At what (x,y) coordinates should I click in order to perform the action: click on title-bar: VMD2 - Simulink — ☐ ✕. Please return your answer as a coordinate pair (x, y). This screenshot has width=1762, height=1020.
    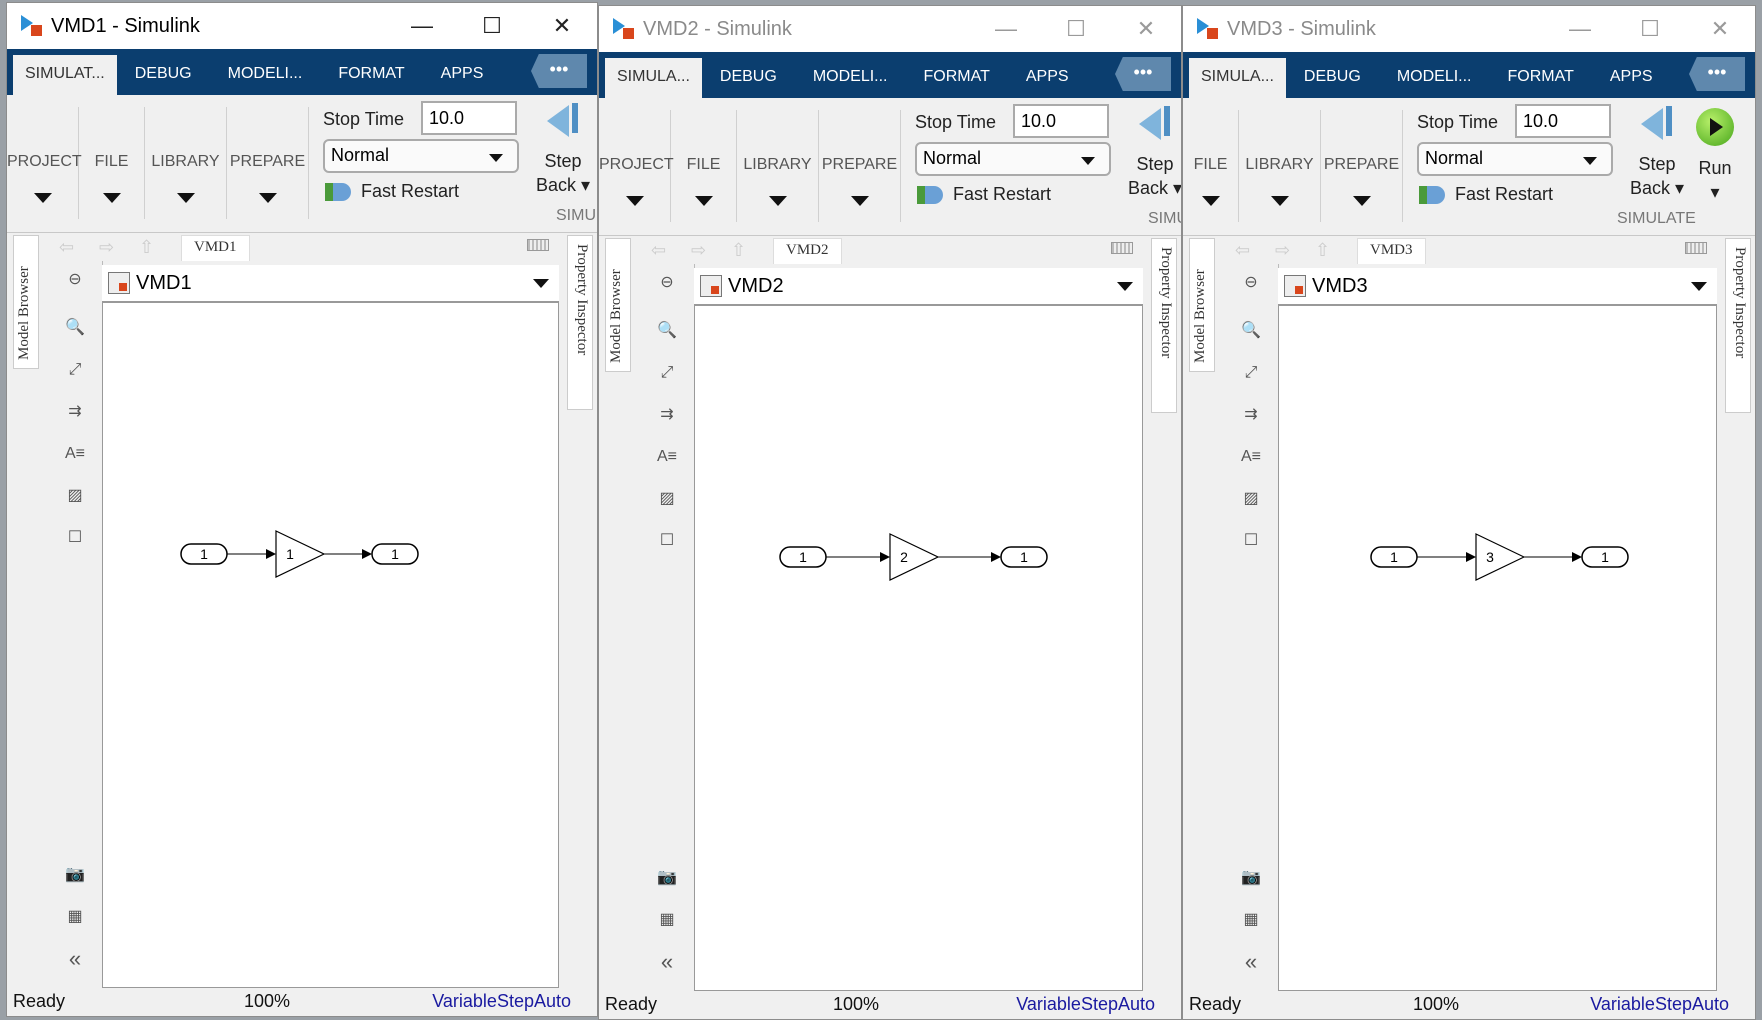
    Looking at the image, I should click on (890, 29).